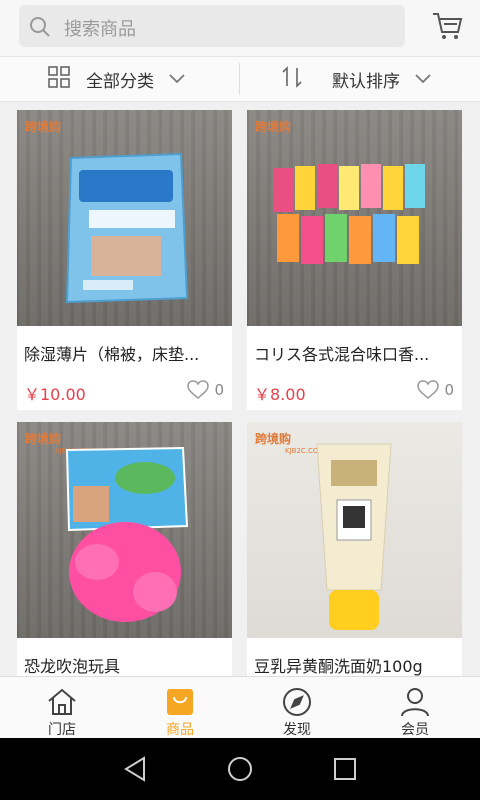 Image resolution: width=480 pixels, height=800 pixels. I want to click on sort-filter: 默认排序, so click(356, 79).